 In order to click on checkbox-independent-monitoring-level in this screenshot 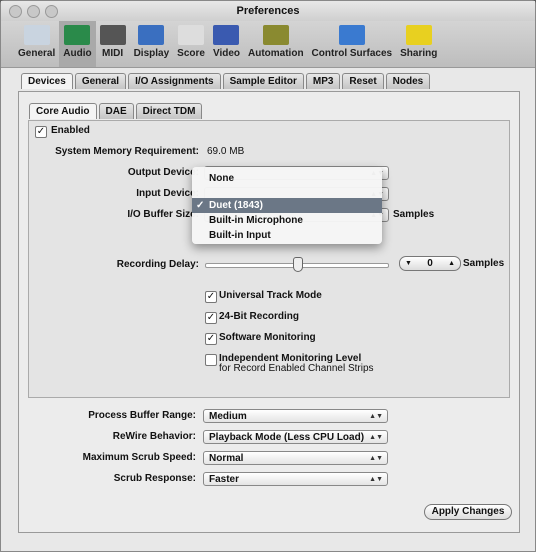, I will do `click(211, 360)`.